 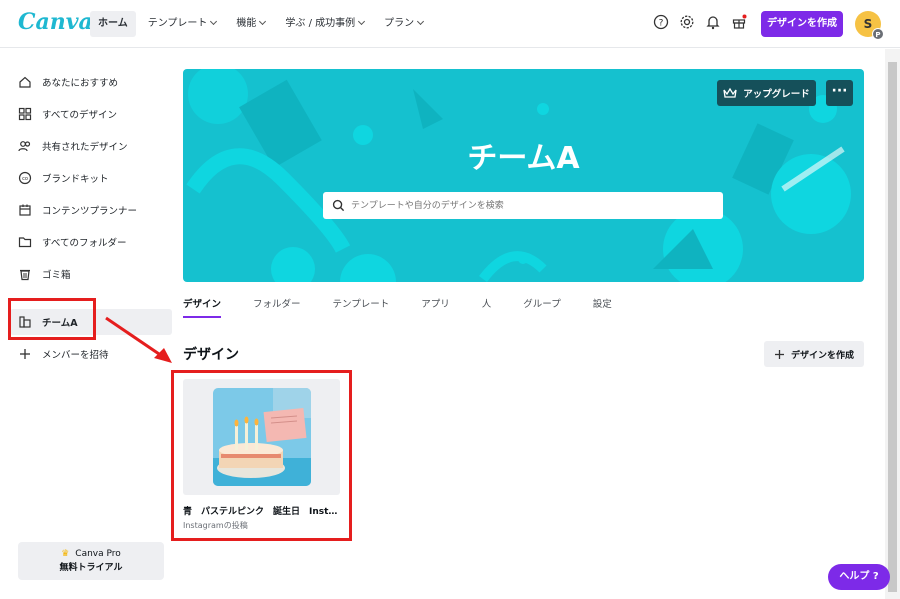 I want to click on calendar-icon, so click(x=25, y=210).